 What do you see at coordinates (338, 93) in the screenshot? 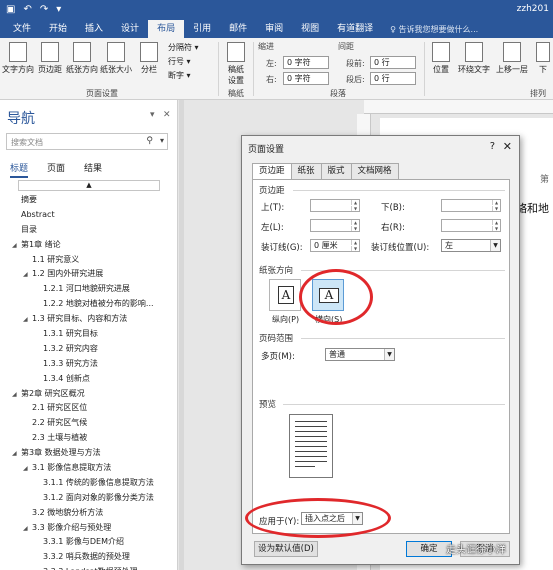
I see `paragraph-group-label: 段落` at bounding box center [338, 93].